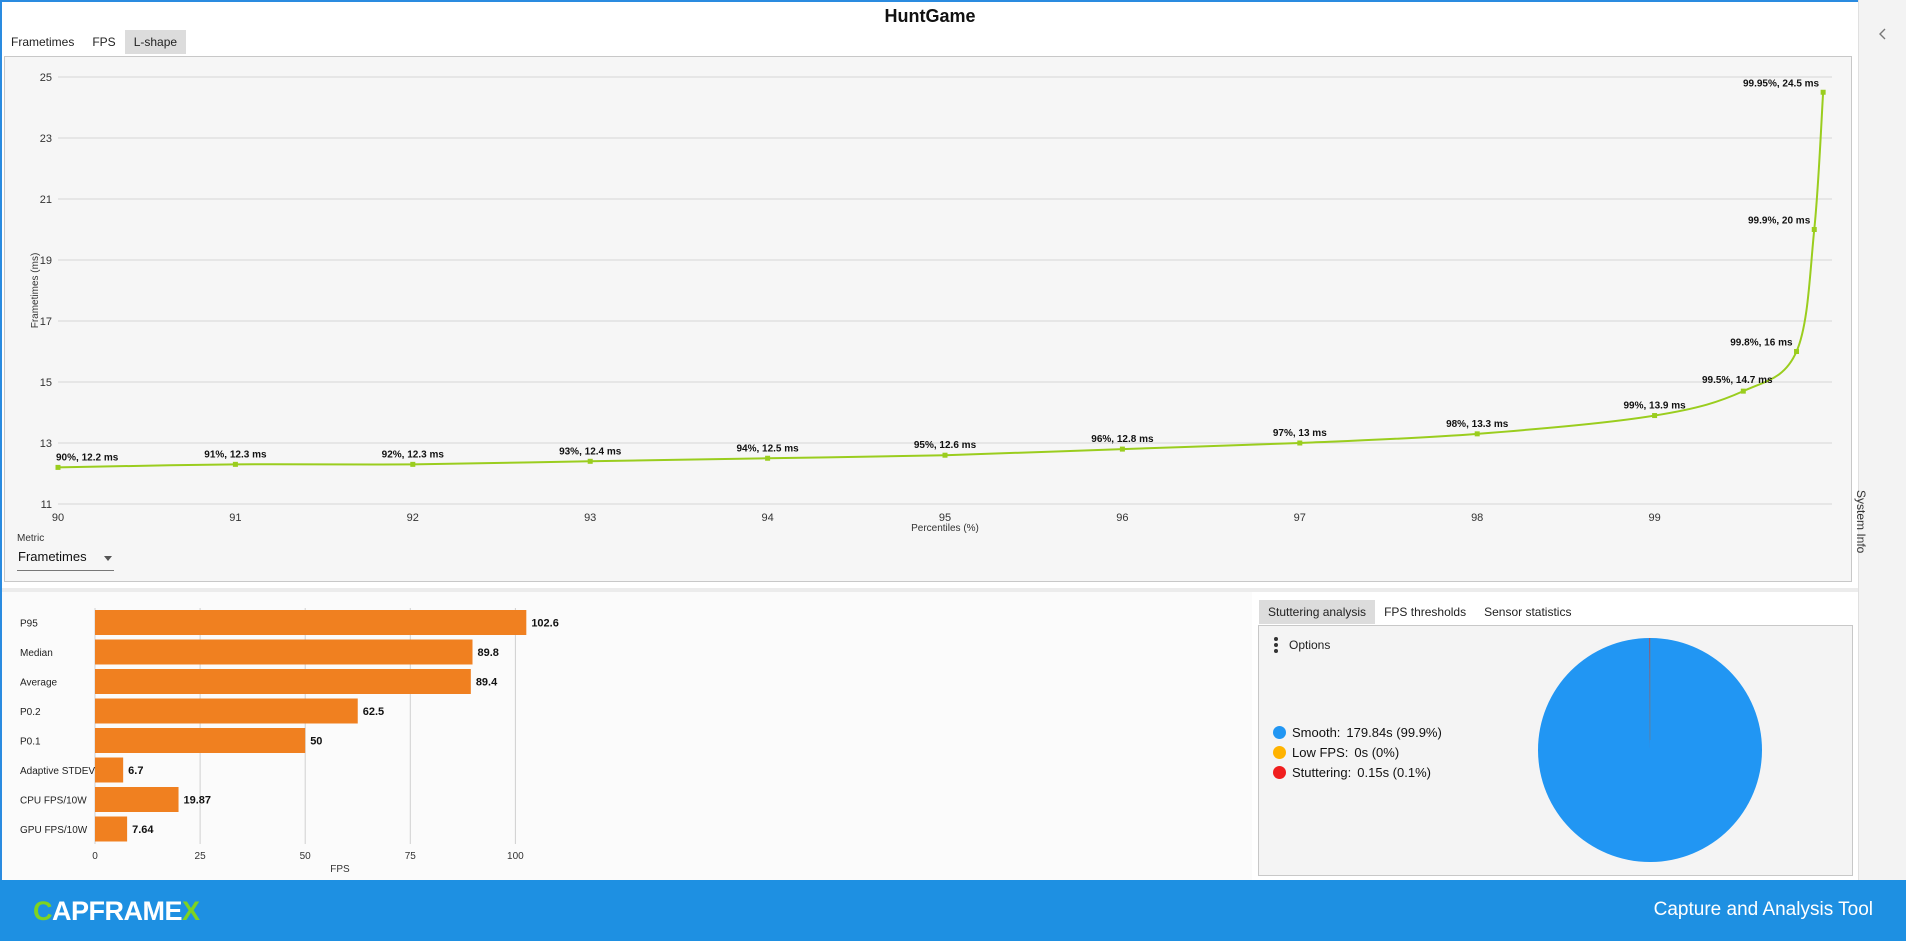 The image size is (1906, 941). I want to click on data-label: 99.9%, 20 ms, so click(1779, 221).